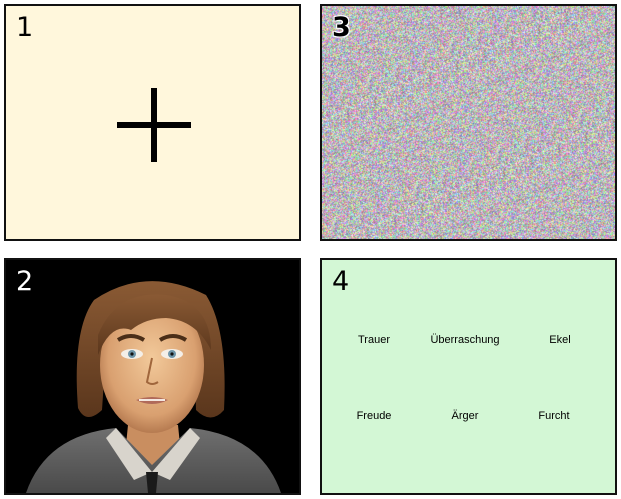 The width and height of the screenshot is (621, 499). Describe the element at coordinates (559, 340) in the screenshot. I see `emotion-option-ekel: Ekel` at that location.